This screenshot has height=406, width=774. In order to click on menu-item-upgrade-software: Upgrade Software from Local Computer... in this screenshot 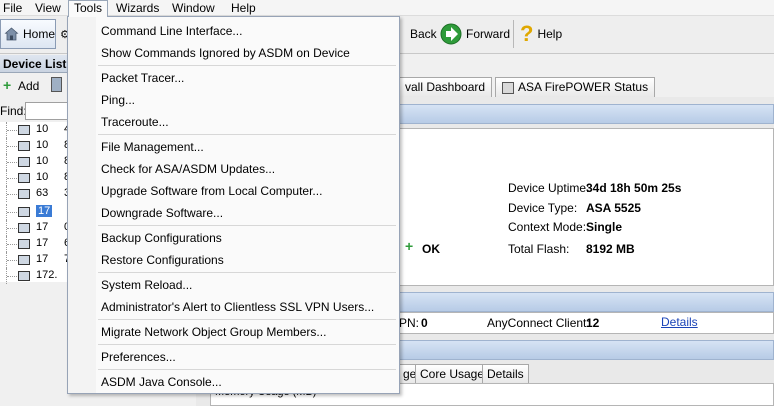, I will do `click(211, 191)`.